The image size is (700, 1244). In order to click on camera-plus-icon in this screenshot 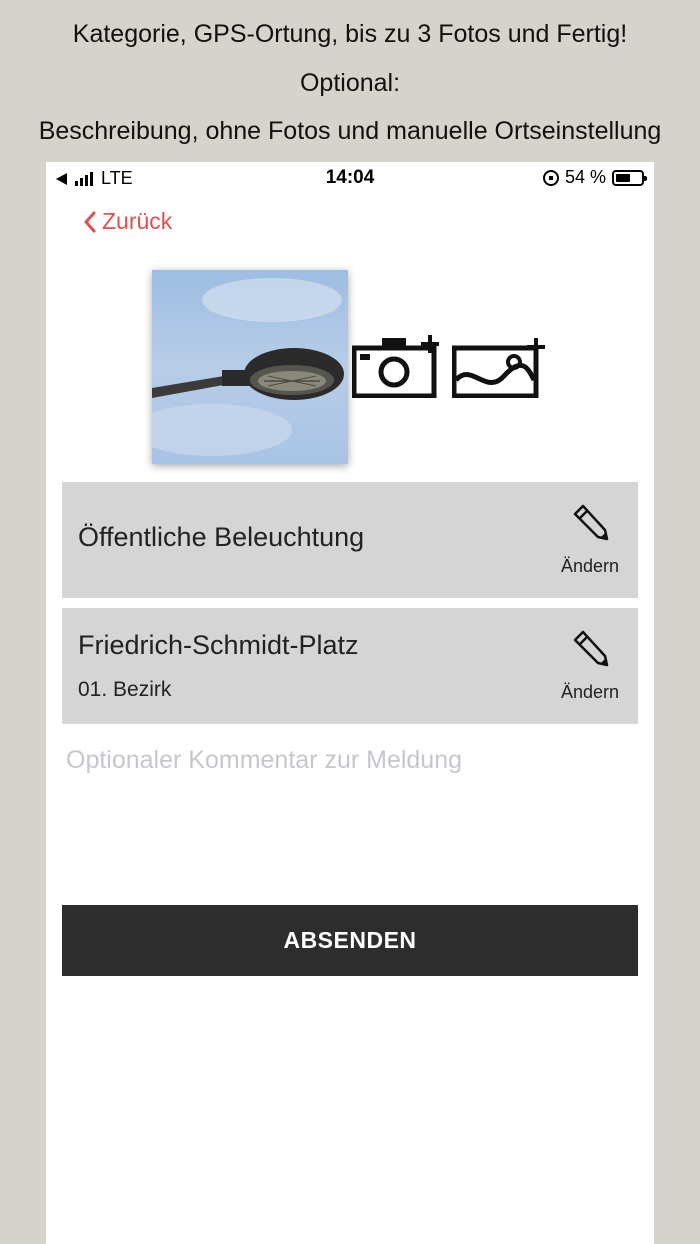, I will do `click(395, 367)`.